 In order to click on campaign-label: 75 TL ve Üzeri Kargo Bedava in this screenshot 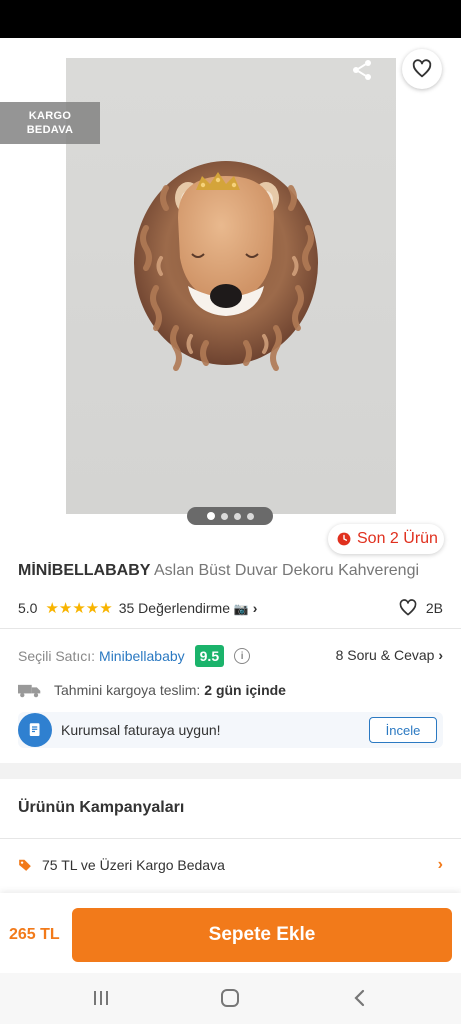, I will do `click(133, 865)`.